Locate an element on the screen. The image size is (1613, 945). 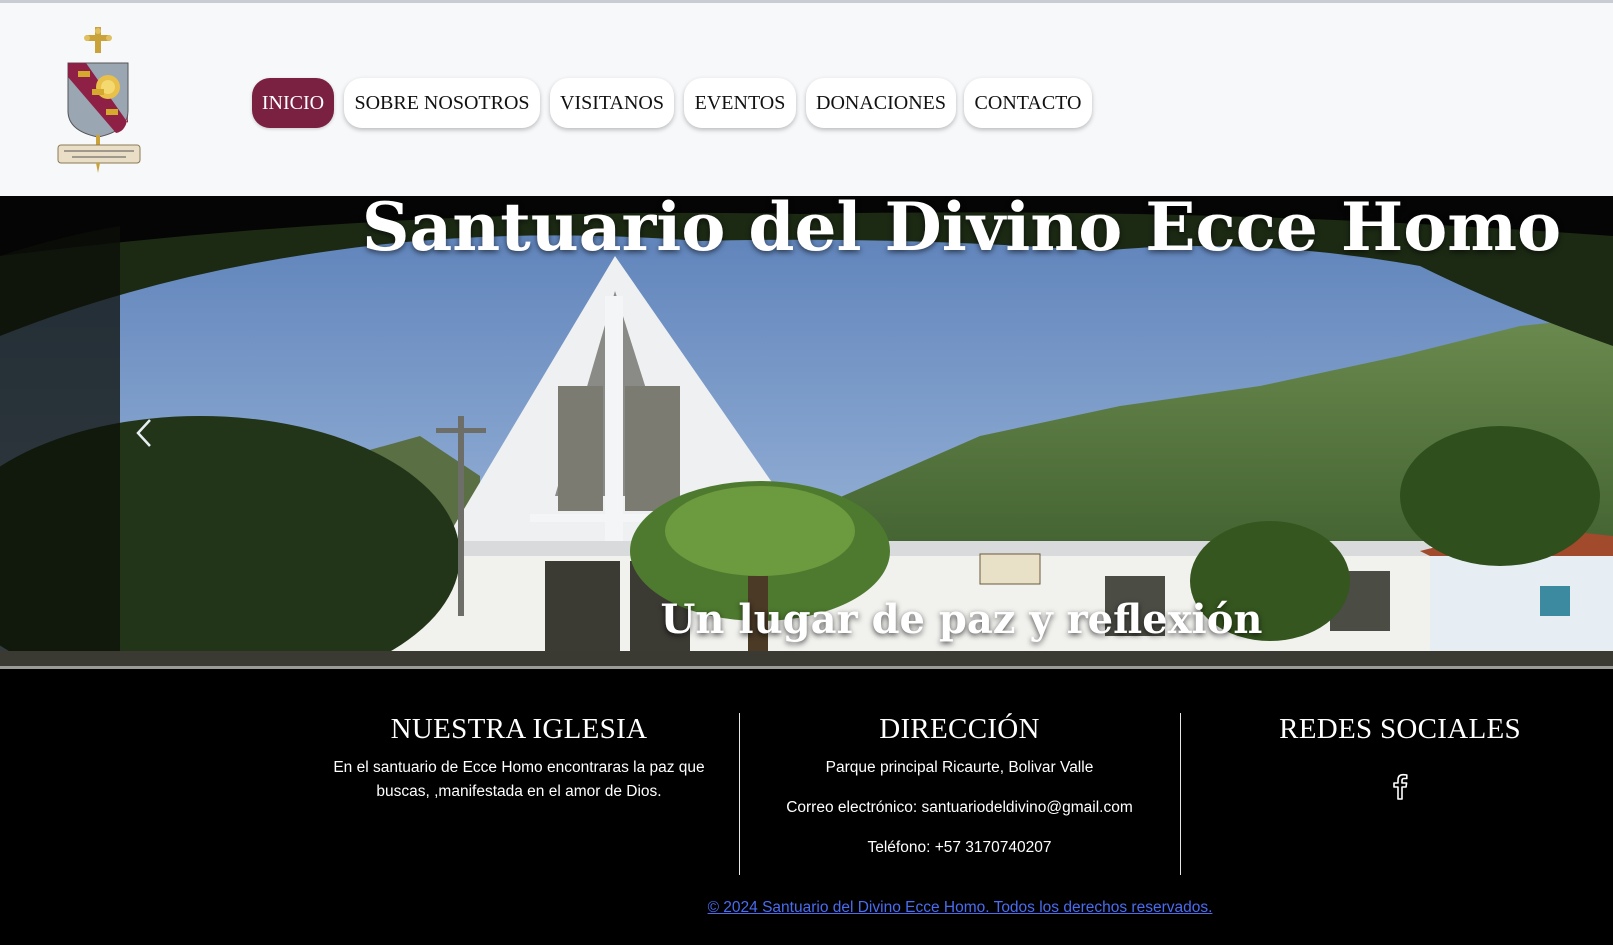
hero-title: Santuario del Divino Ecce Homo is located at coordinates (961, 227).